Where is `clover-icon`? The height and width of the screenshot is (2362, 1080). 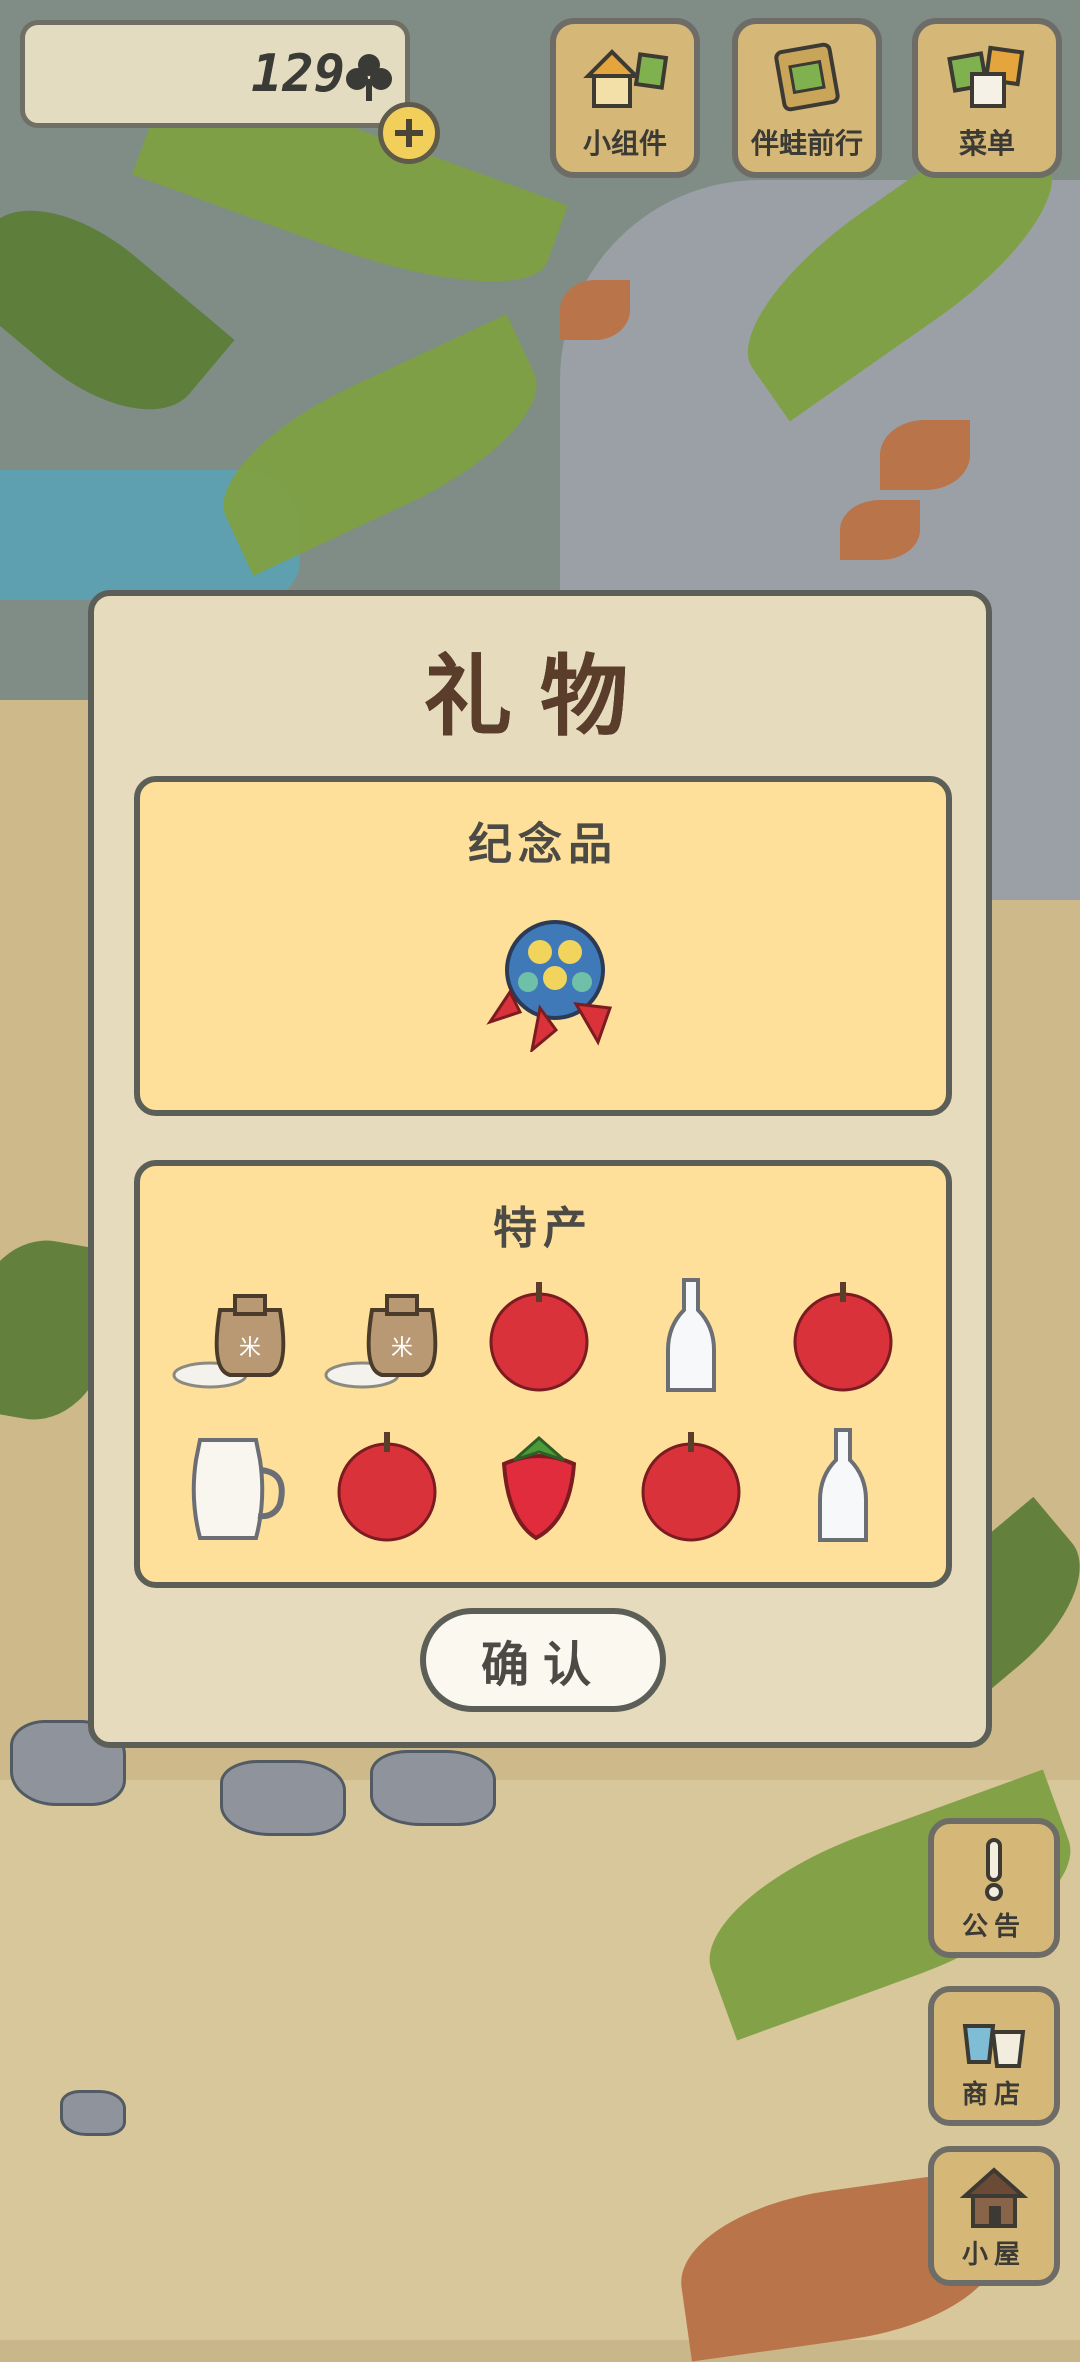 clover-icon is located at coordinates (369, 77).